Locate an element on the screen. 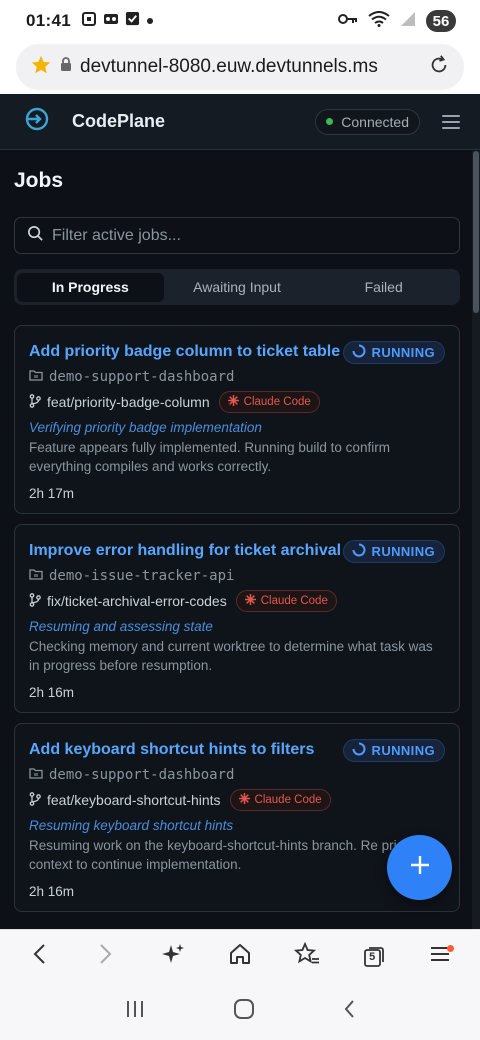  home-button is located at coordinates (240, 957).